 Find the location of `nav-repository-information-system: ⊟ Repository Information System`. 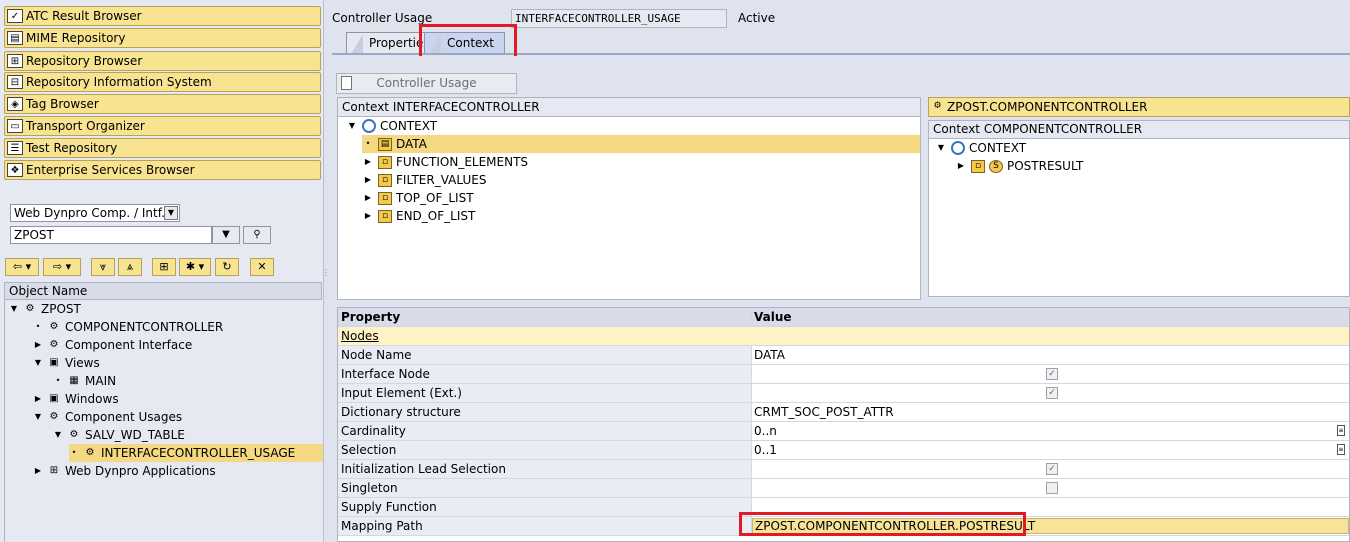

nav-repository-information-system: ⊟ Repository Information System is located at coordinates (162, 82).